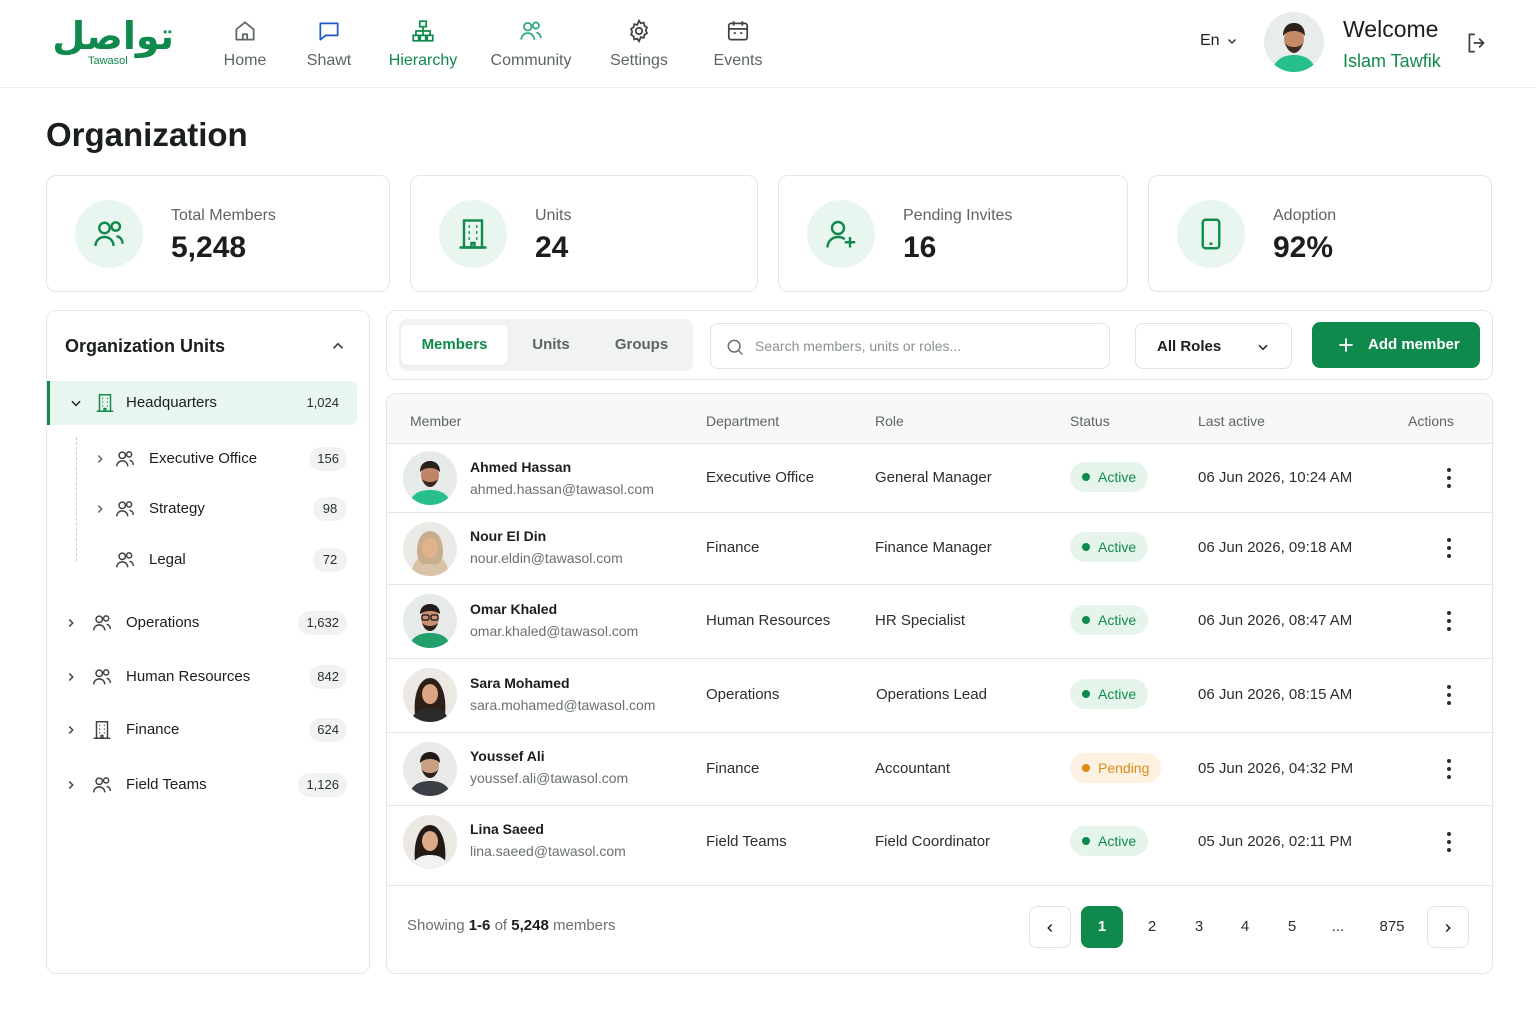 The height and width of the screenshot is (1024, 1536). What do you see at coordinates (423, 31) in the screenshot?
I see `hierarchy-icon` at bounding box center [423, 31].